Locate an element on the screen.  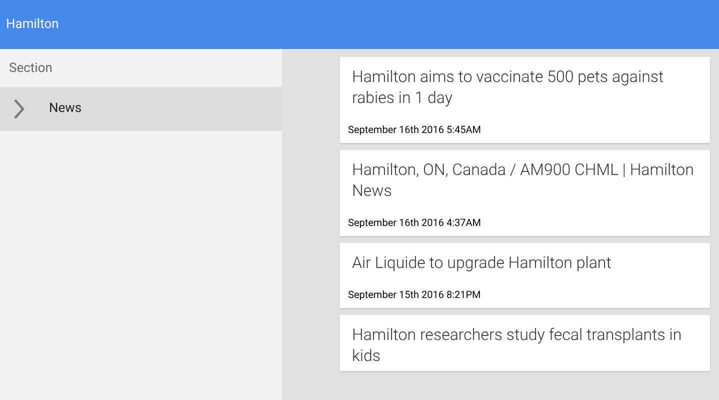
article-date: September 16th 2016 4:37AM is located at coordinates (415, 224).